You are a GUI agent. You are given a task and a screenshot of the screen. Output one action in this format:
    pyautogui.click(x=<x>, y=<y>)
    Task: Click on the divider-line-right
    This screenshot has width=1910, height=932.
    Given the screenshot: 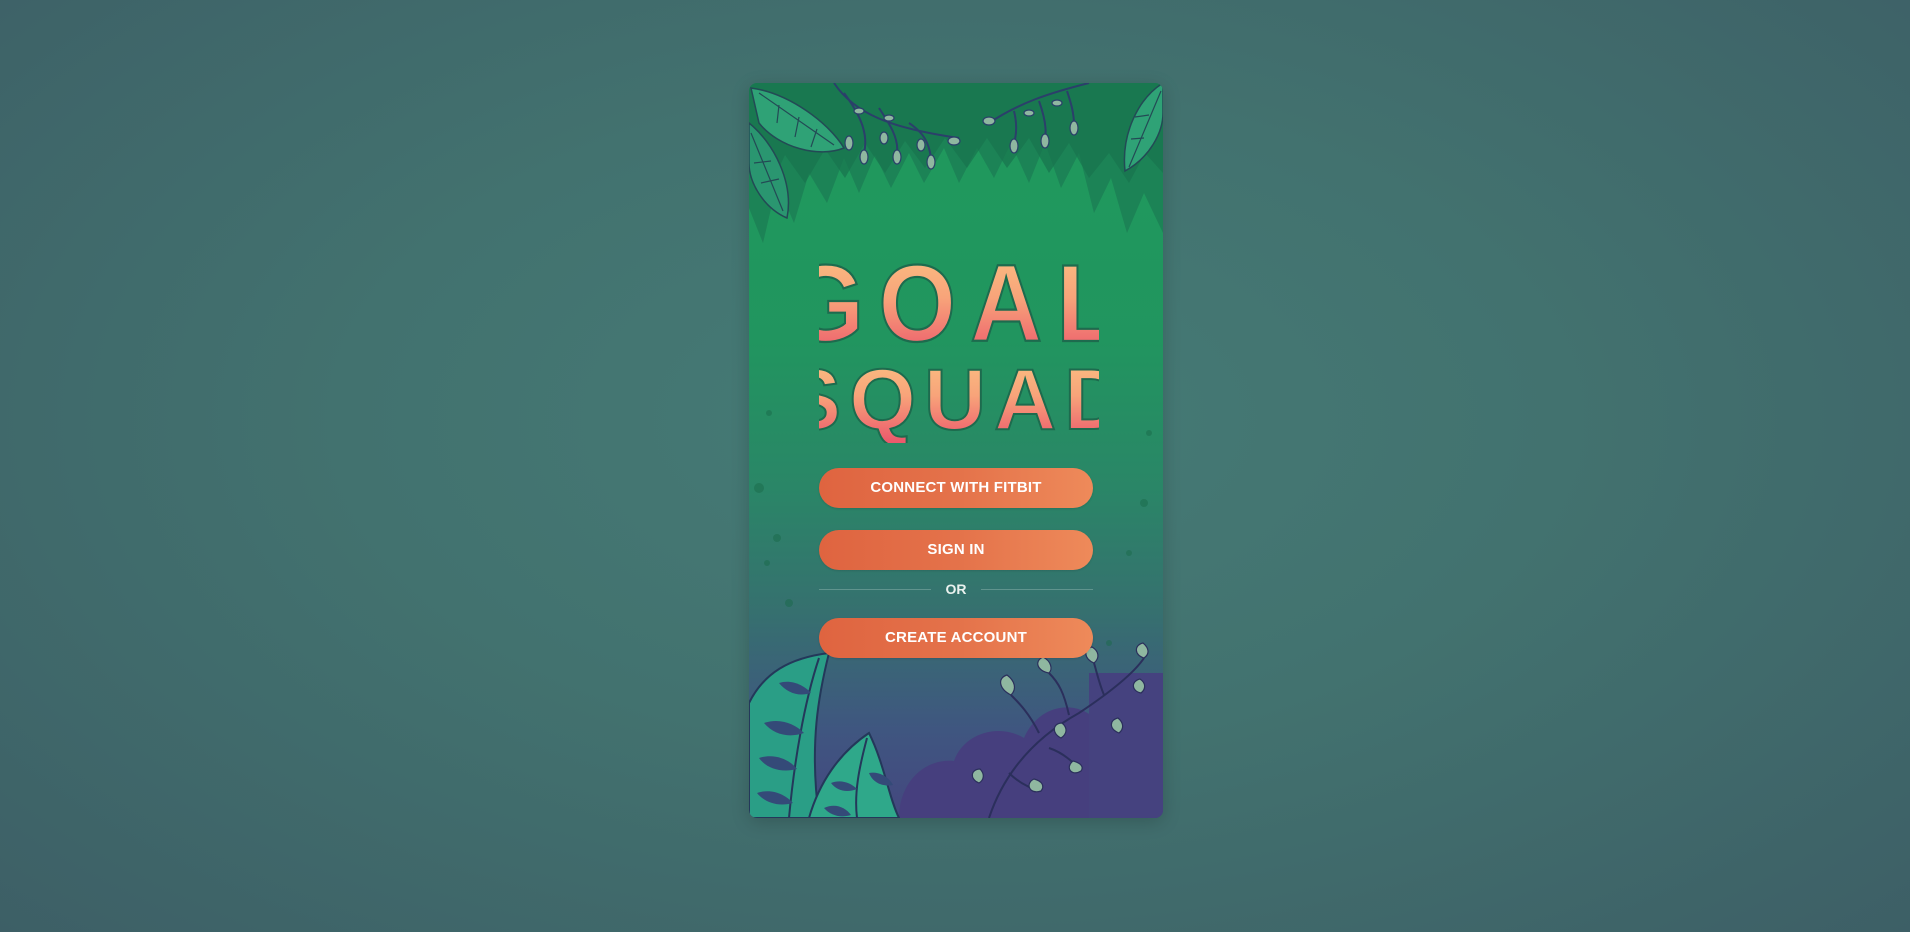 What is the action you would take?
    pyautogui.click(x=1037, y=589)
    